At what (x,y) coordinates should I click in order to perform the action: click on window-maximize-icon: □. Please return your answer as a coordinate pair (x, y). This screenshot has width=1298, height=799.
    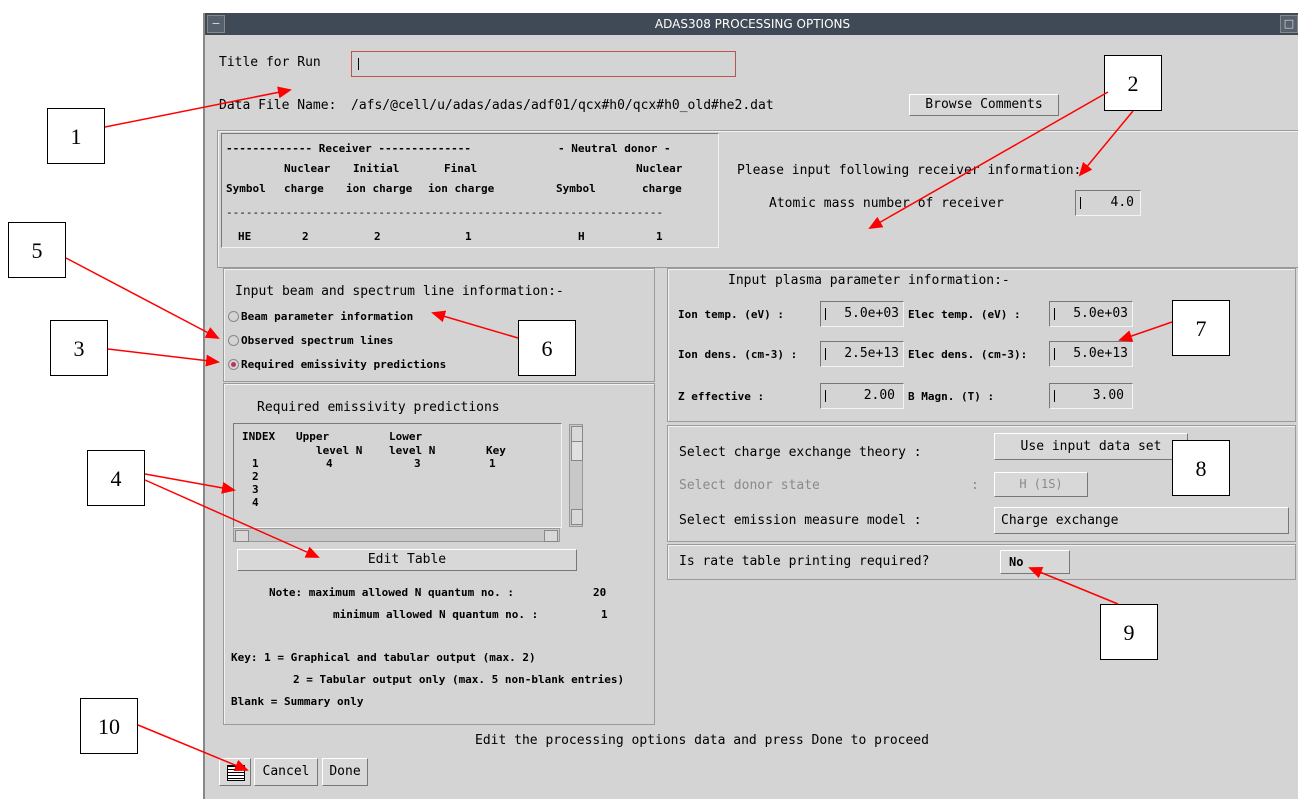
    Looking at the image, I should click on (1289, 24).